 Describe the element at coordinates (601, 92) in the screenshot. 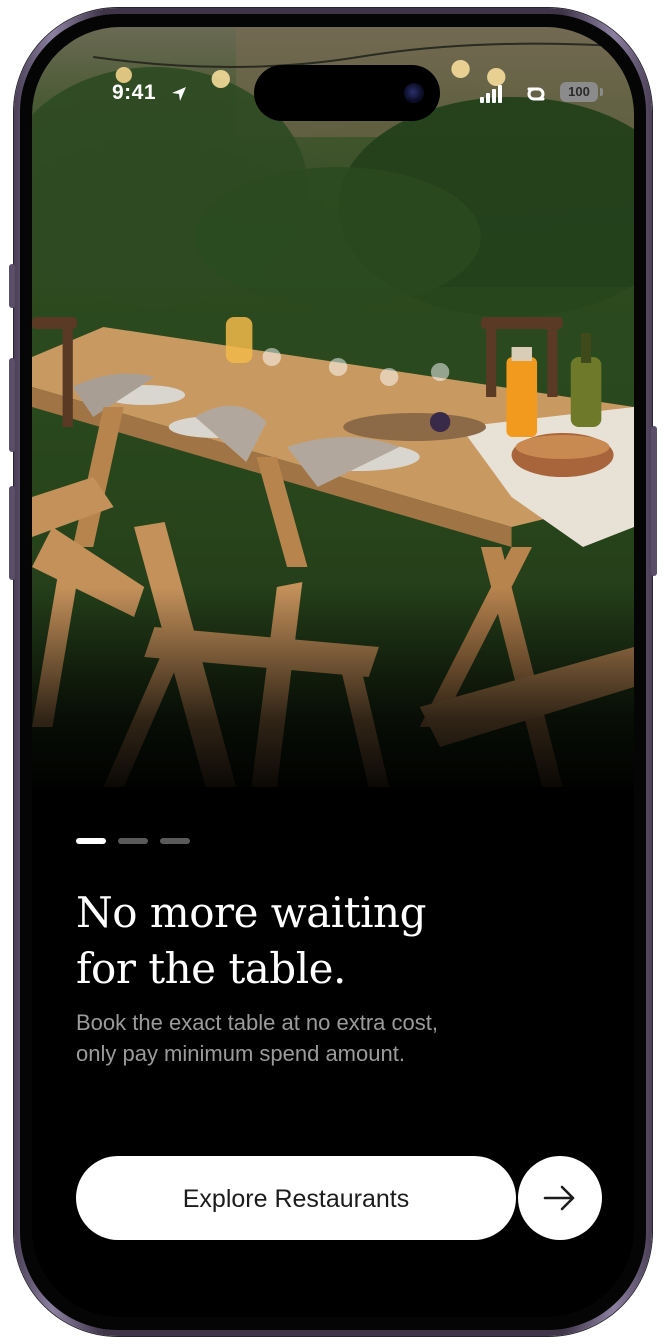

I see `battery-cap` at that location.